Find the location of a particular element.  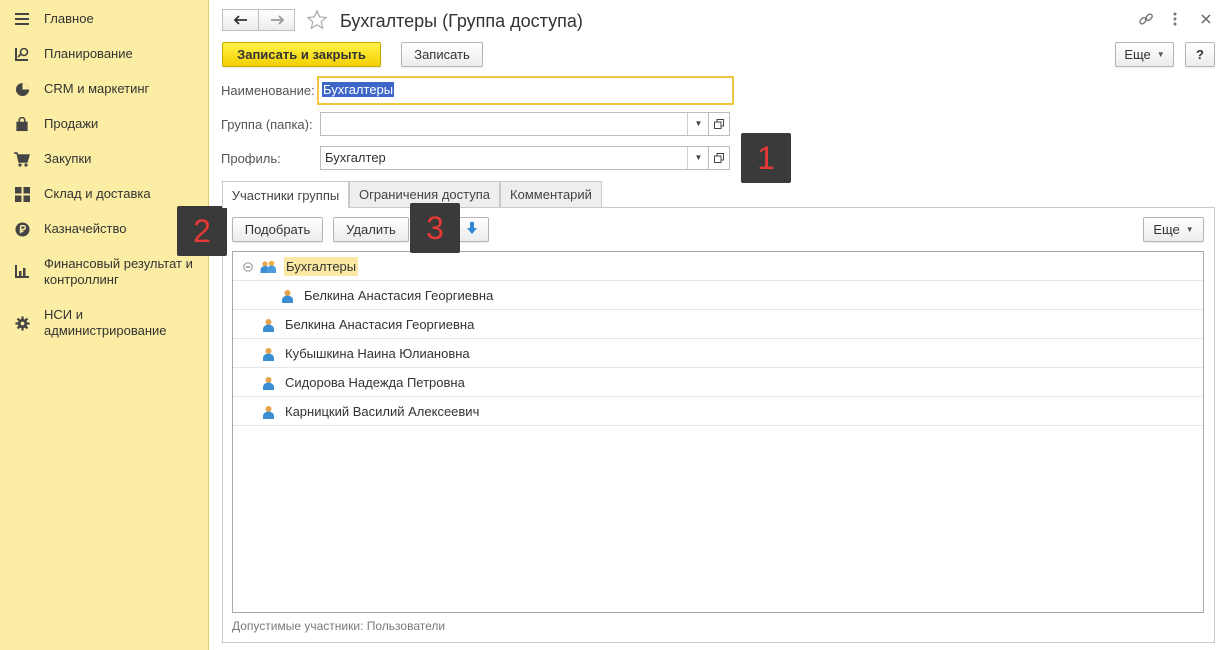

sidebar-item-financial-result: Финансовый результат и контроллинг is located at coordinates (104, 273).